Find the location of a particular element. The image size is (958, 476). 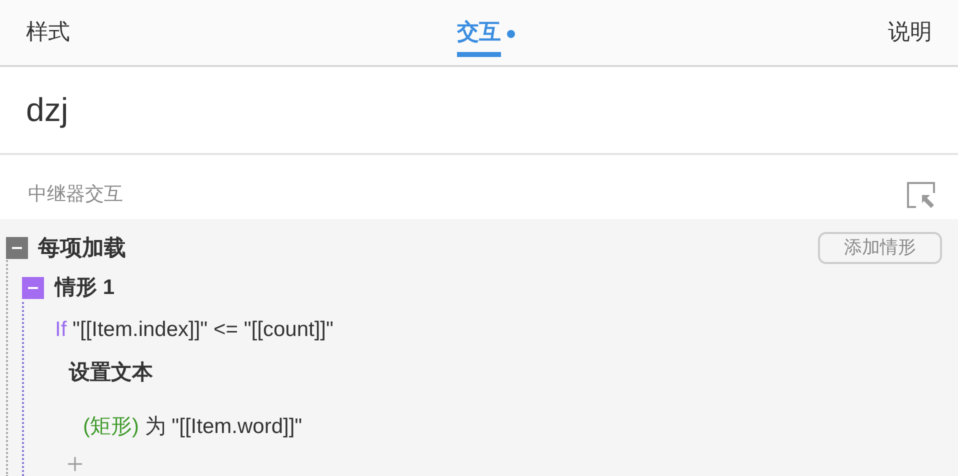

action-name: 设置文本 is located at coordinates (111, 373).